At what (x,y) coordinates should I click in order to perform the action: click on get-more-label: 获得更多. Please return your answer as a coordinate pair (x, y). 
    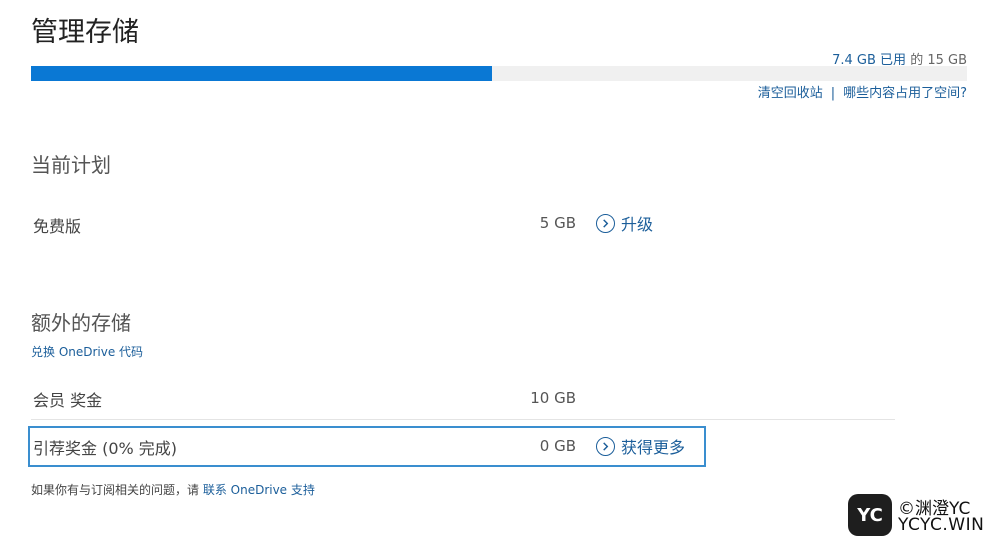
    Looking at the image, I should click on (653, 447).